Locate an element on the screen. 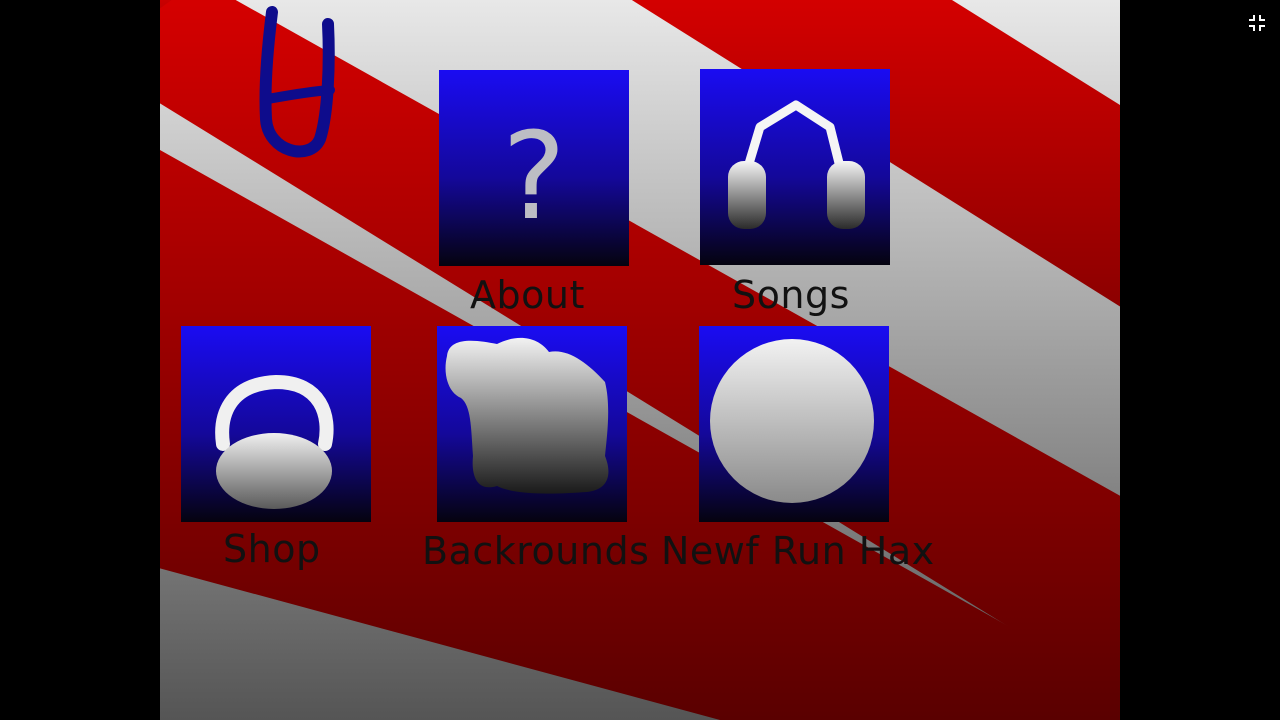  shopping-basket-icon is located at coordinates (274, 441).